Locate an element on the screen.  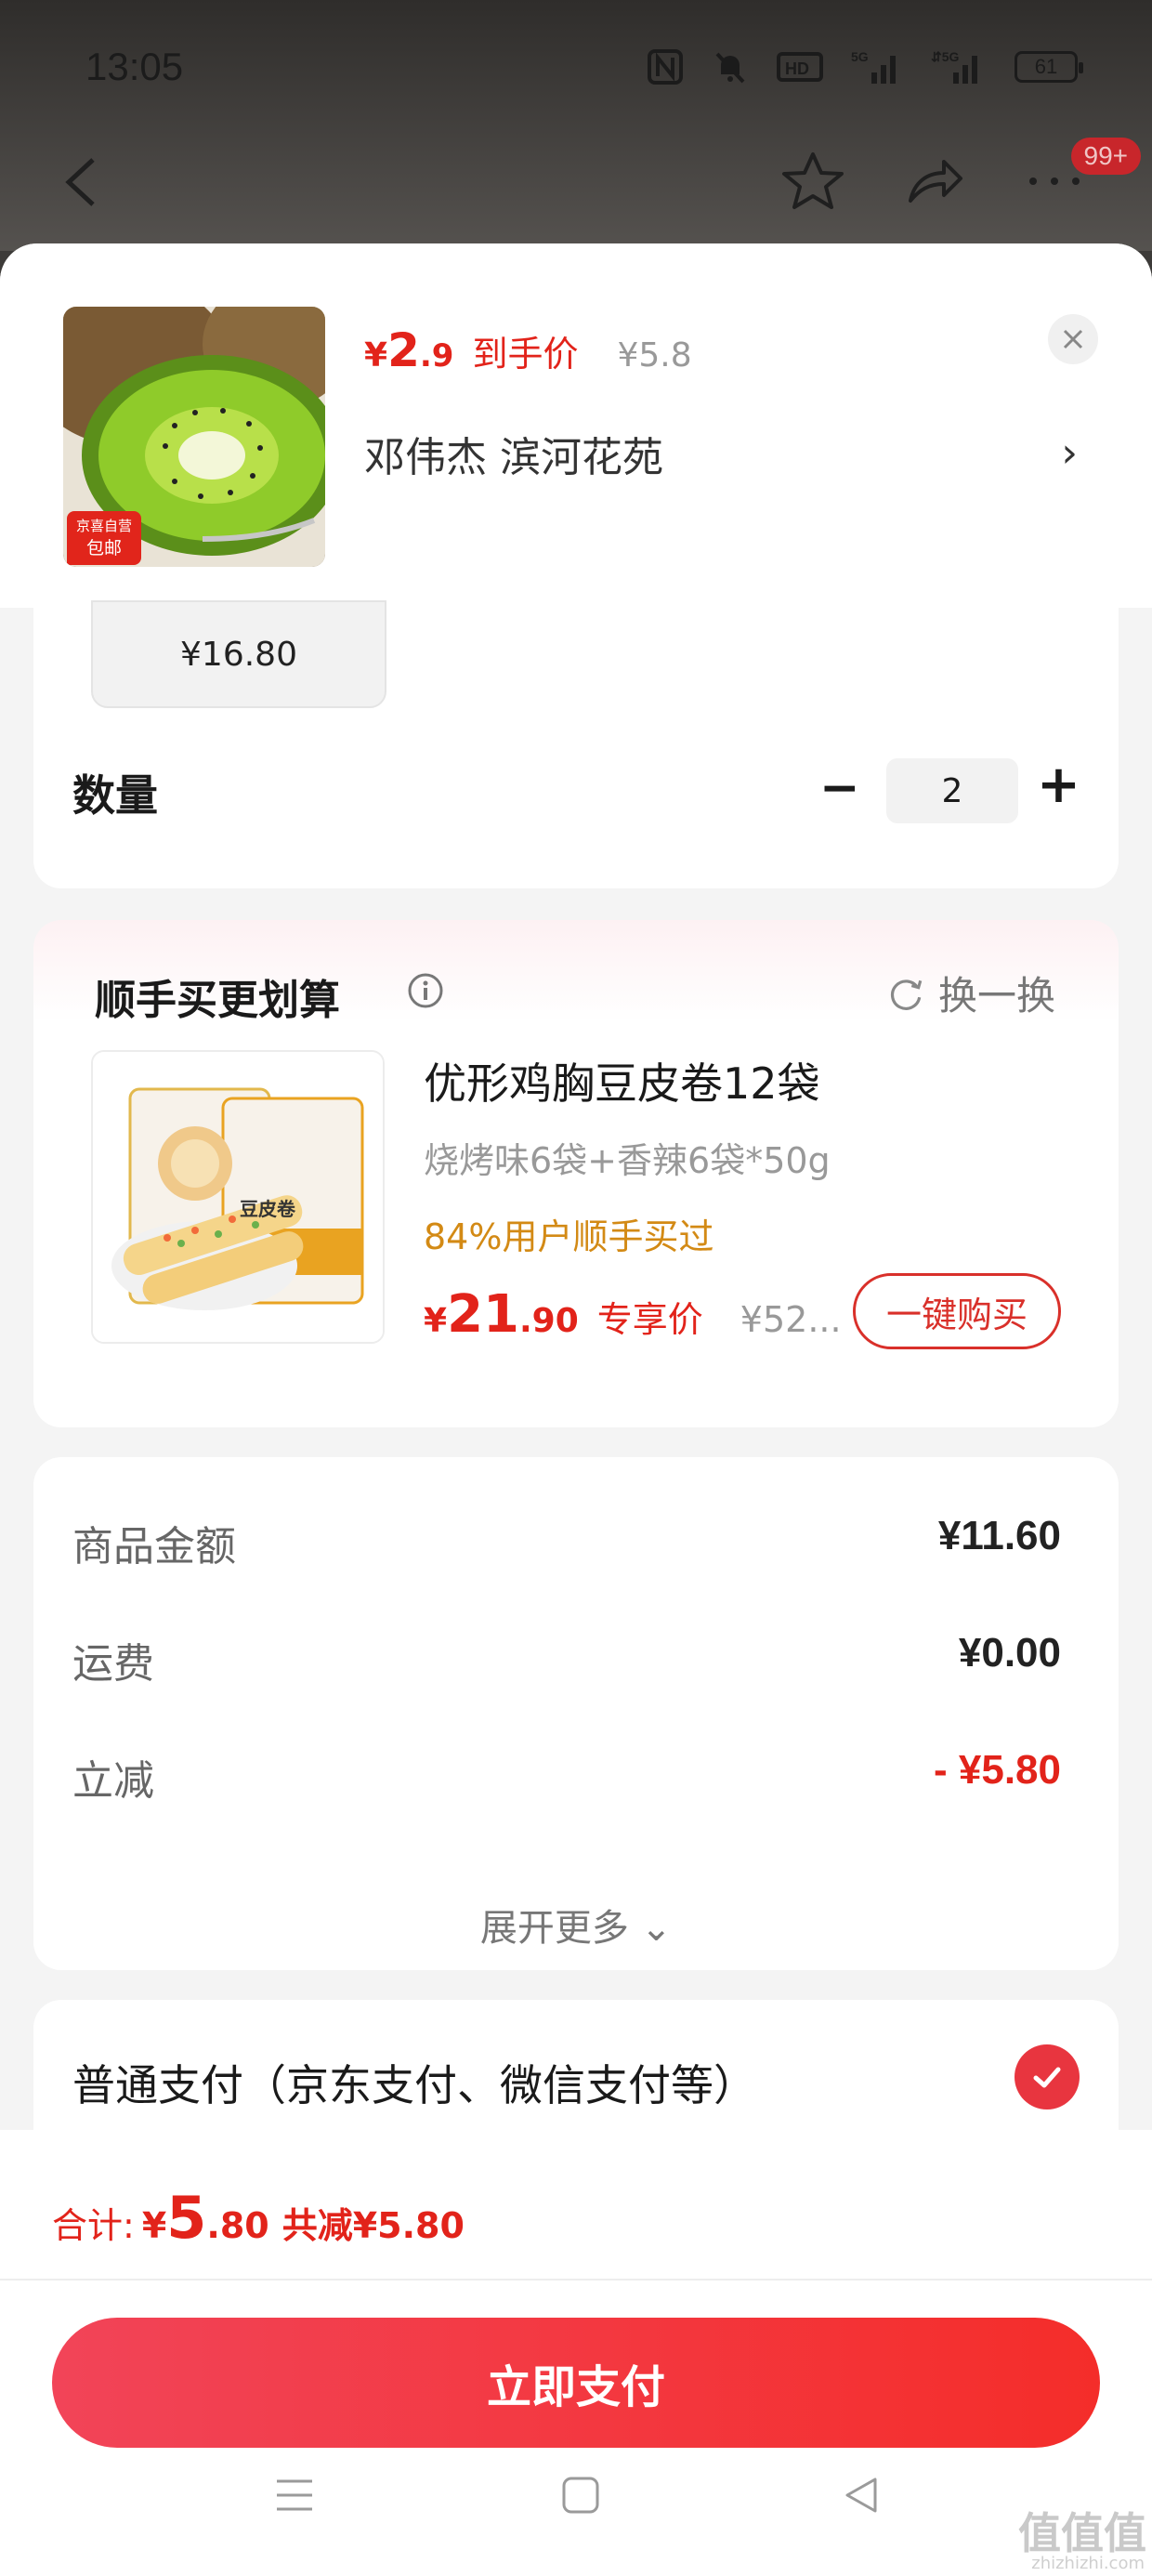
quantity-label: 数量 is located at coordinates (115, 795).